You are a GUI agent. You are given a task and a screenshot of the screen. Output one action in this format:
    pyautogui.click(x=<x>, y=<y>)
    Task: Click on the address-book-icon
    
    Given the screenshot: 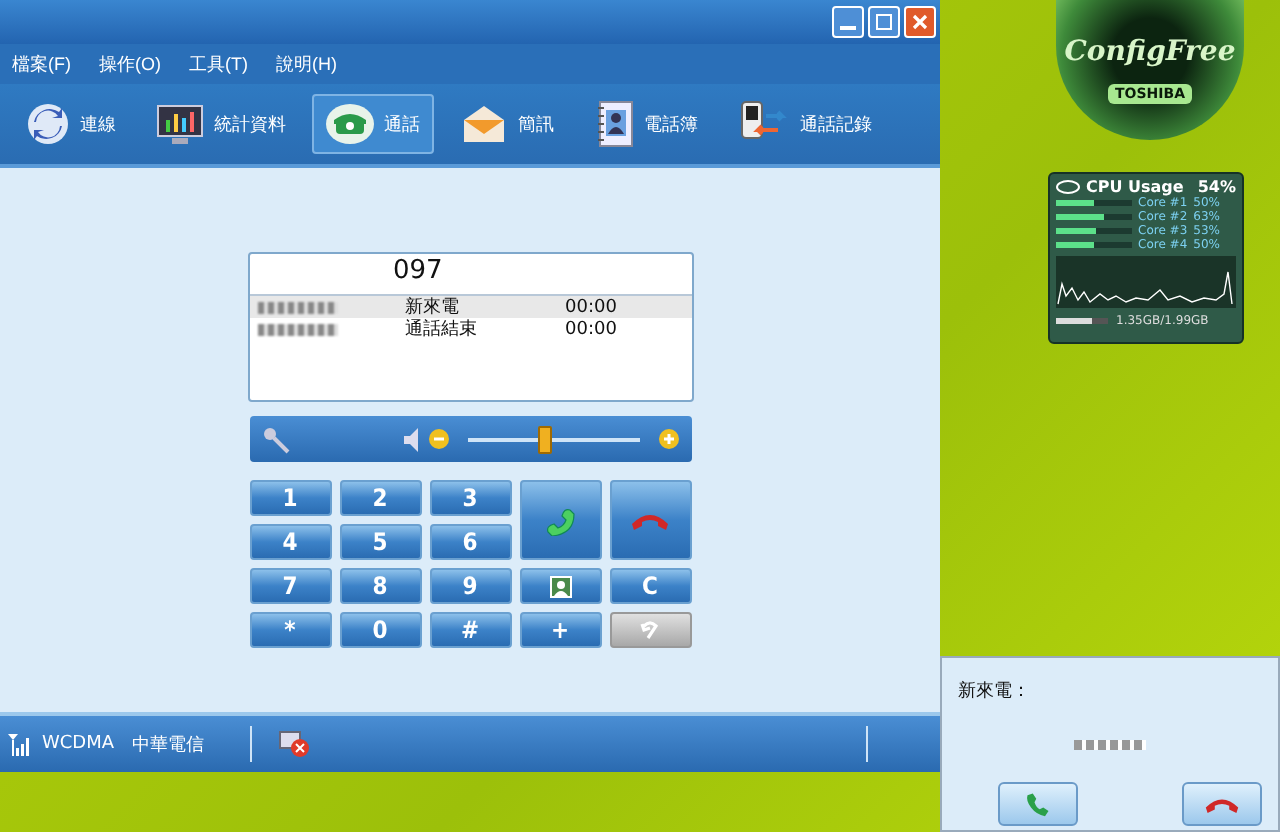 What is the action you would take?
    pyautogui.click(x=614, y=124)
    